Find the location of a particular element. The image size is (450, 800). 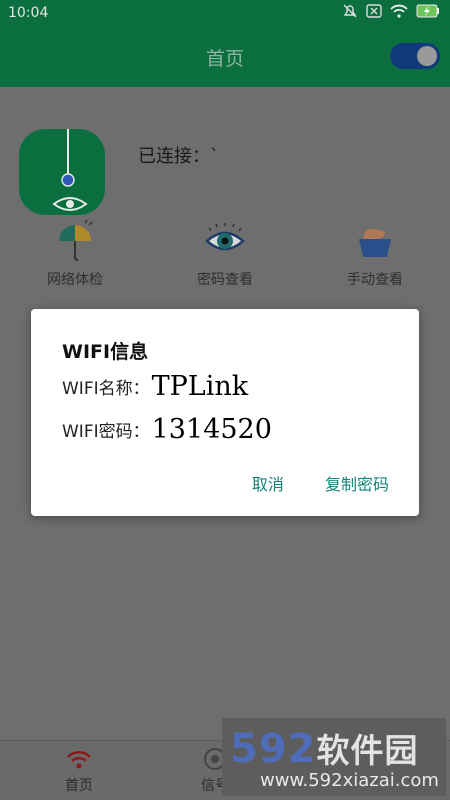

eye-icon is located at coordinates (225, 237).